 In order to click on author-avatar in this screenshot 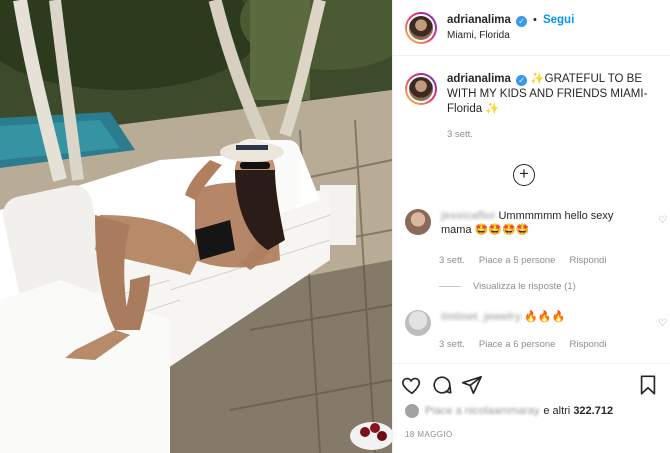, I will do `click(421, 27)`.